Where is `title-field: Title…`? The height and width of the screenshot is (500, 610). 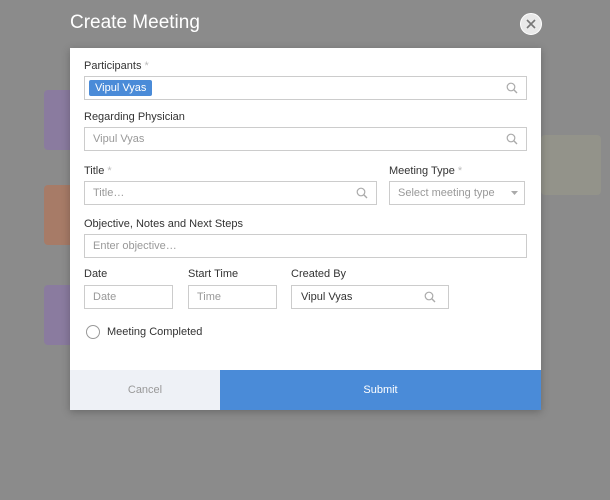 title-field: Title… is located at coordinates (230, 193).